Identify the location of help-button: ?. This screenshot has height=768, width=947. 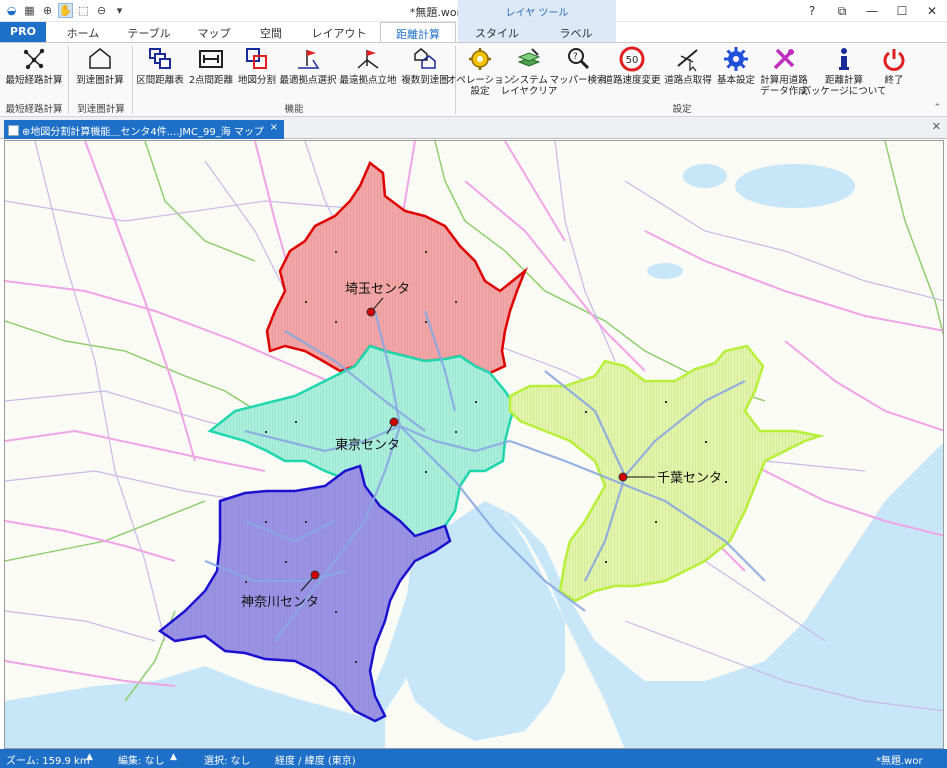
(812, 11).